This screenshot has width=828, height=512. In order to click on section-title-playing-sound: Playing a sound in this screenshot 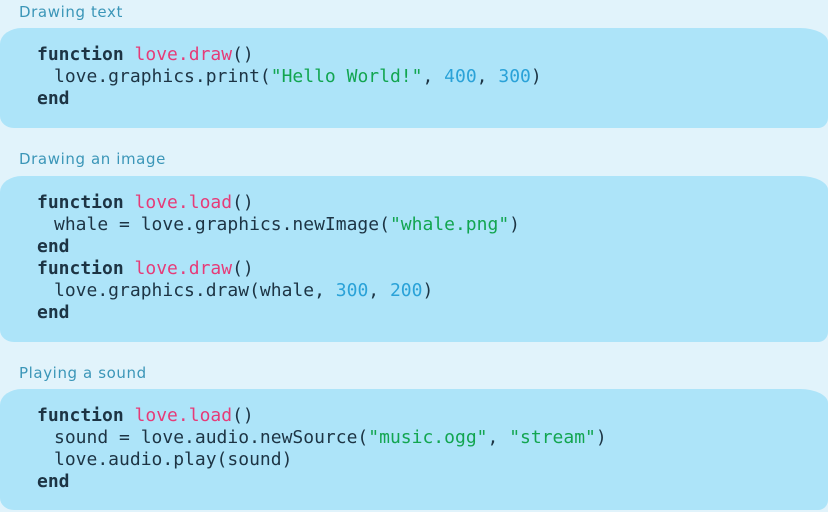, I will do `click(83, 373)`.